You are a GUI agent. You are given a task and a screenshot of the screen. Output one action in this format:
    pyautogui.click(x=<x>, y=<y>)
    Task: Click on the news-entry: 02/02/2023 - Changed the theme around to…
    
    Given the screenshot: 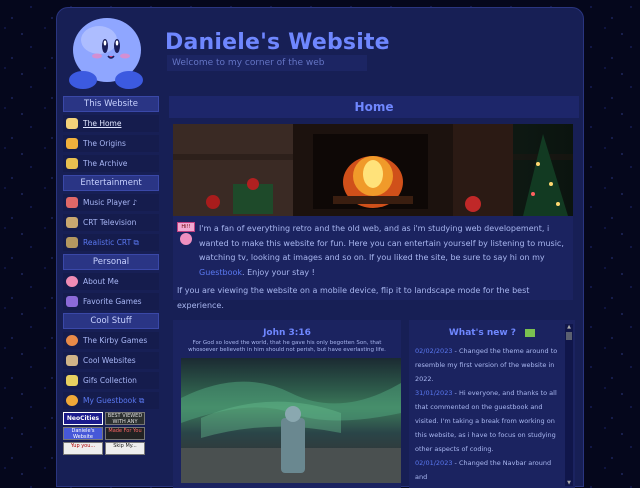 What is the action you would take?
    pyautogui.click(x=489, y=365)
    